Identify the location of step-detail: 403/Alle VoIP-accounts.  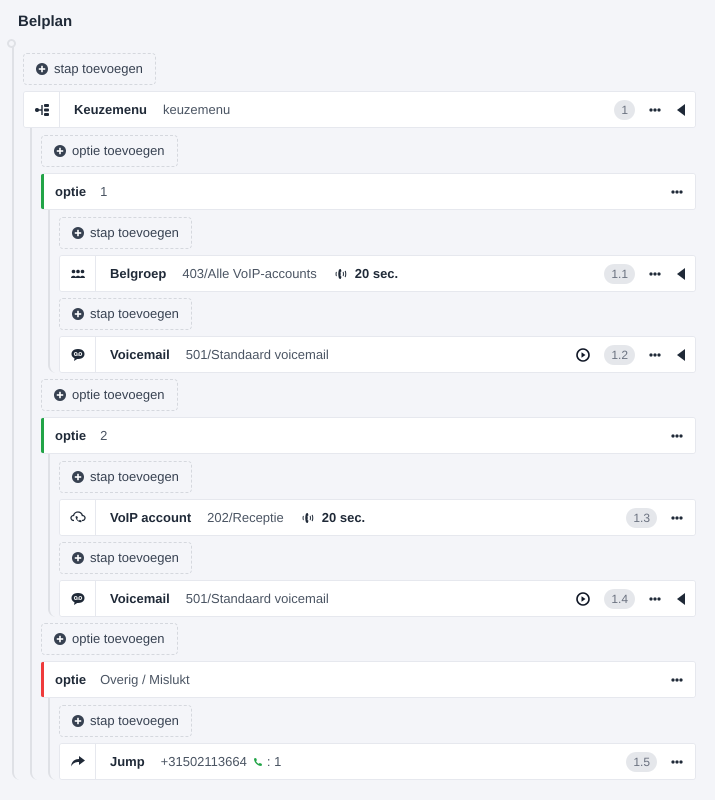
(249, 273).